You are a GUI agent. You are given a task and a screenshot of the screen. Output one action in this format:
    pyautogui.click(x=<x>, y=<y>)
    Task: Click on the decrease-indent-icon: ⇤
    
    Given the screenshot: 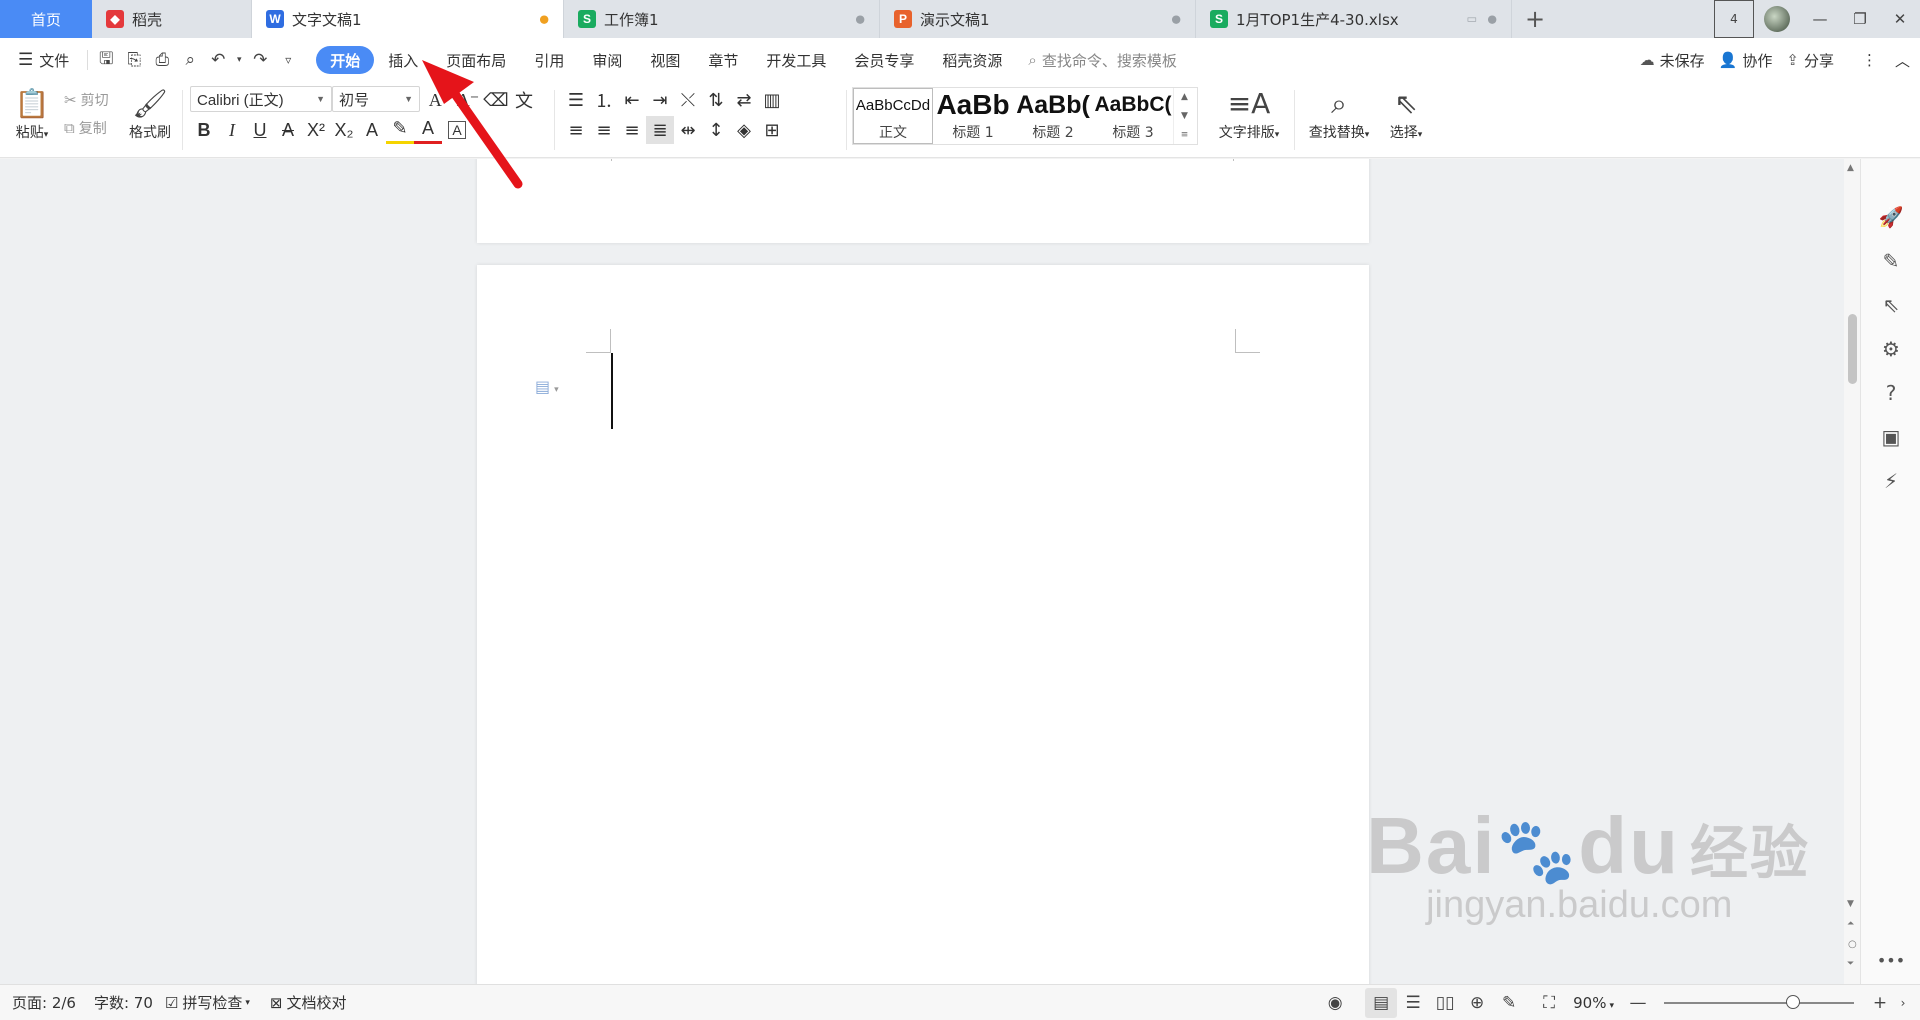 What is the action you would take?
    pyautogui.click(x=632, y=100)
    